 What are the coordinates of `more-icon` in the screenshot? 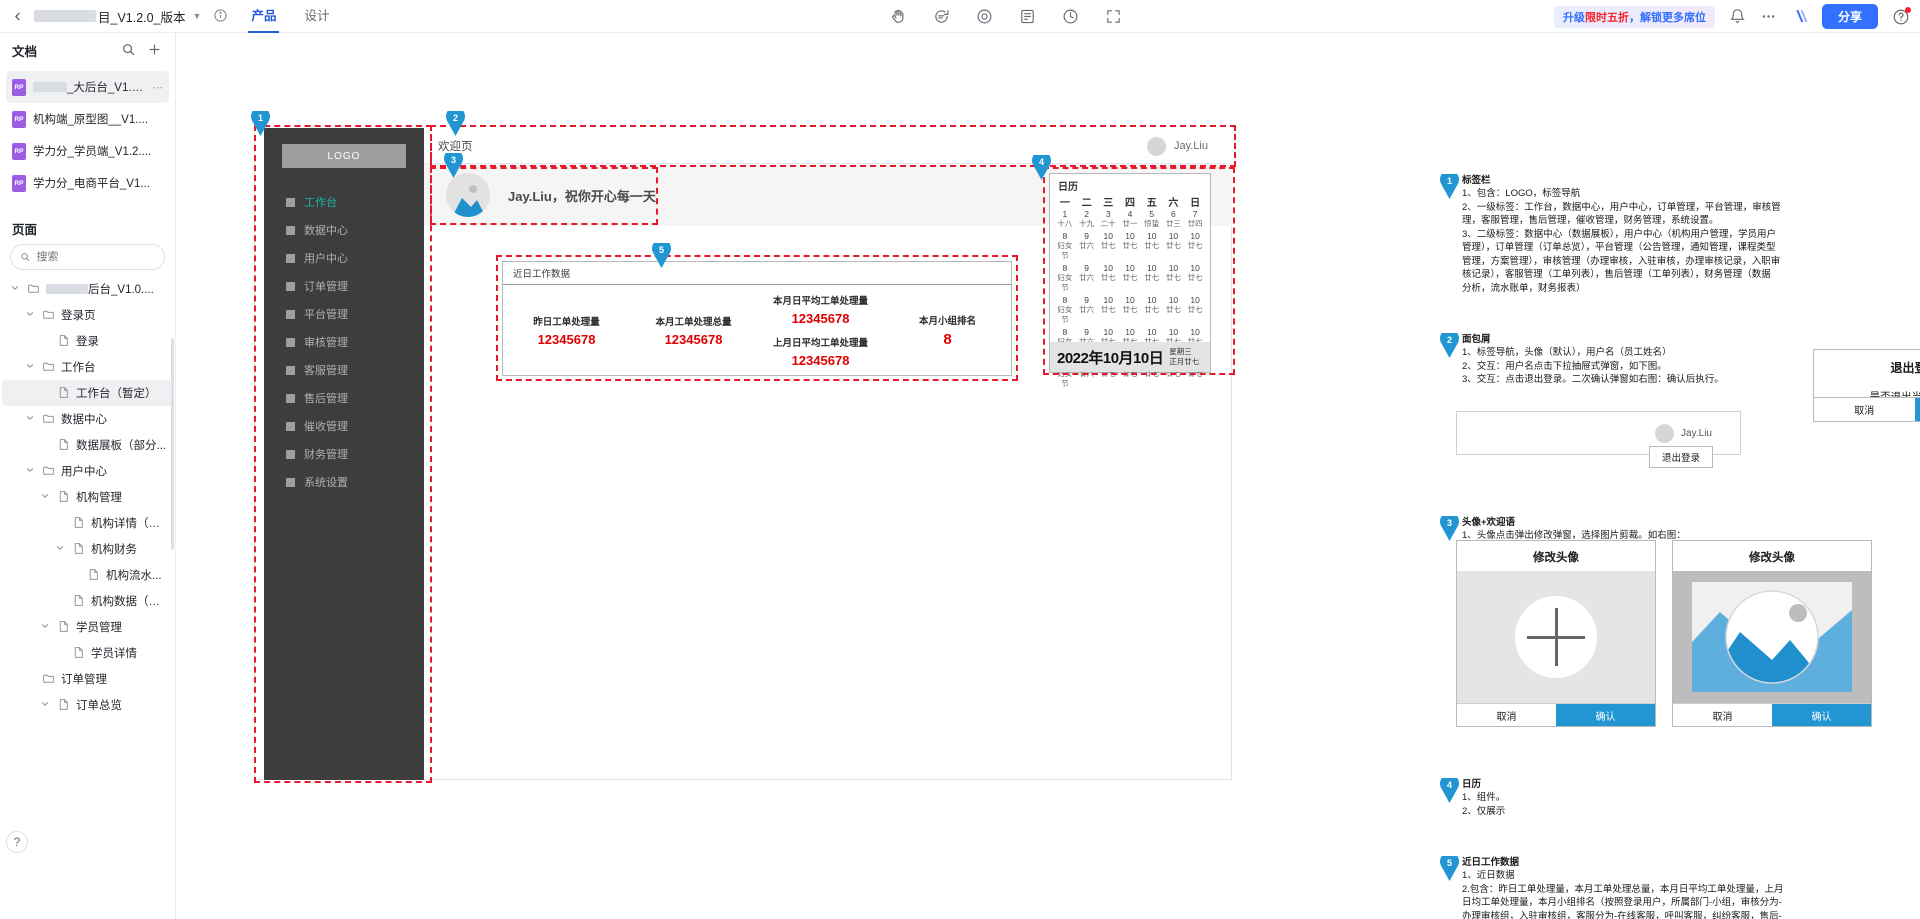 It's located at (1768, 16).